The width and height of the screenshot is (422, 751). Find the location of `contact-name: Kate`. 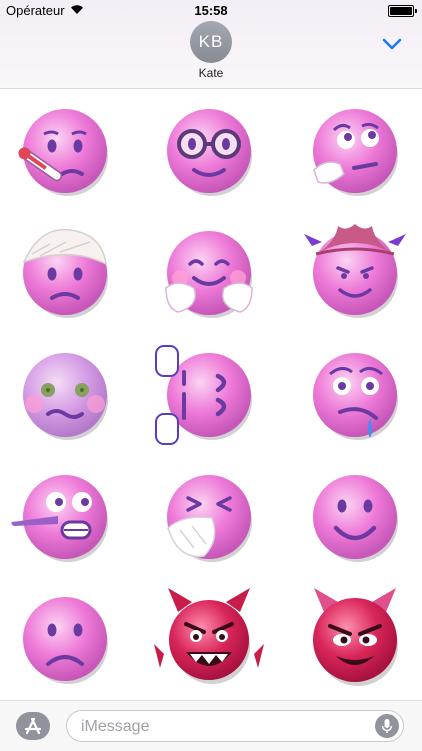

contact-name: Kate is located at coordinates (211, 73).